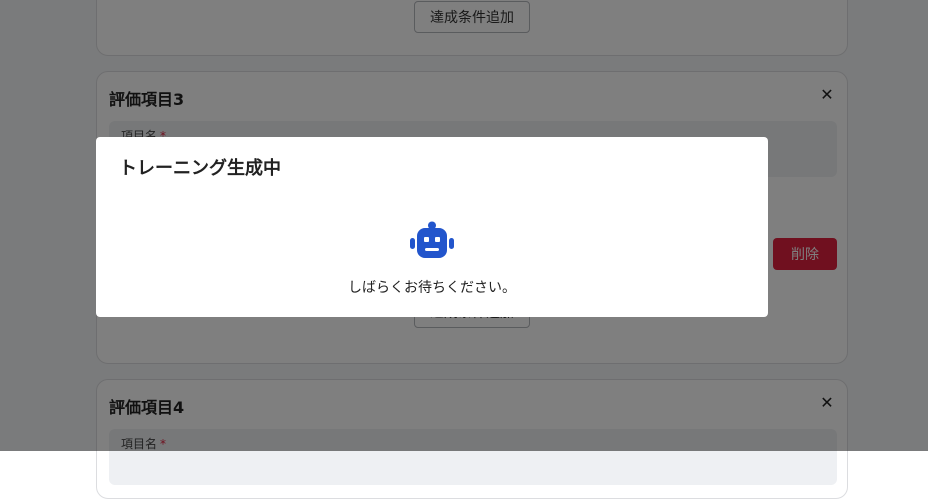 The width and height of the screenshot is (928, 499). Describe the element at coordinates (200, 168) in the screenshot. I see `dialog-title: トレーニング生成中` at that location.